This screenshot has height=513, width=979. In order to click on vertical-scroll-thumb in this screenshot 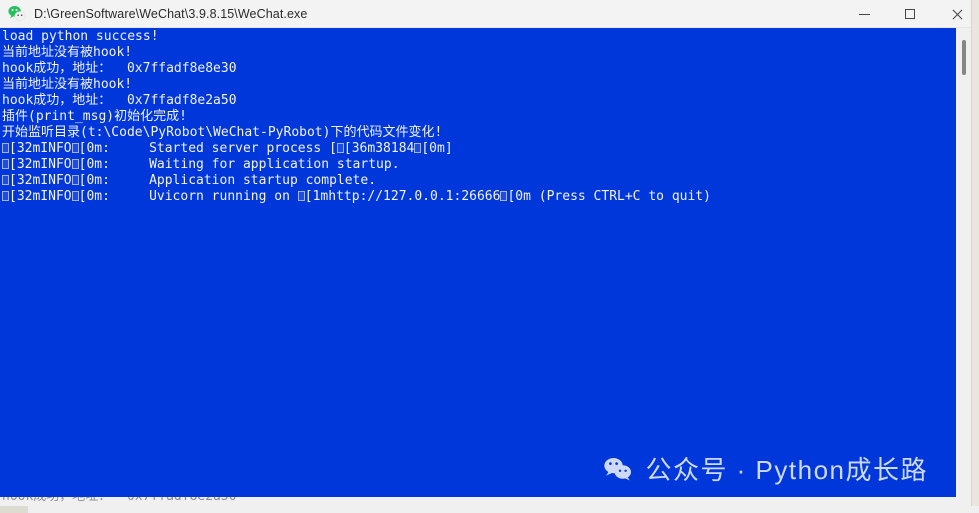, I will do `click(964, 57)`.